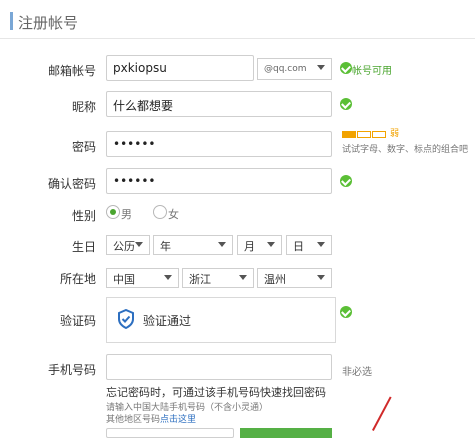  What do you see at coordinates (285, 69) in the screenshot?
I see `email-domain-value: @qq.com` at bounding box center [285, 69].